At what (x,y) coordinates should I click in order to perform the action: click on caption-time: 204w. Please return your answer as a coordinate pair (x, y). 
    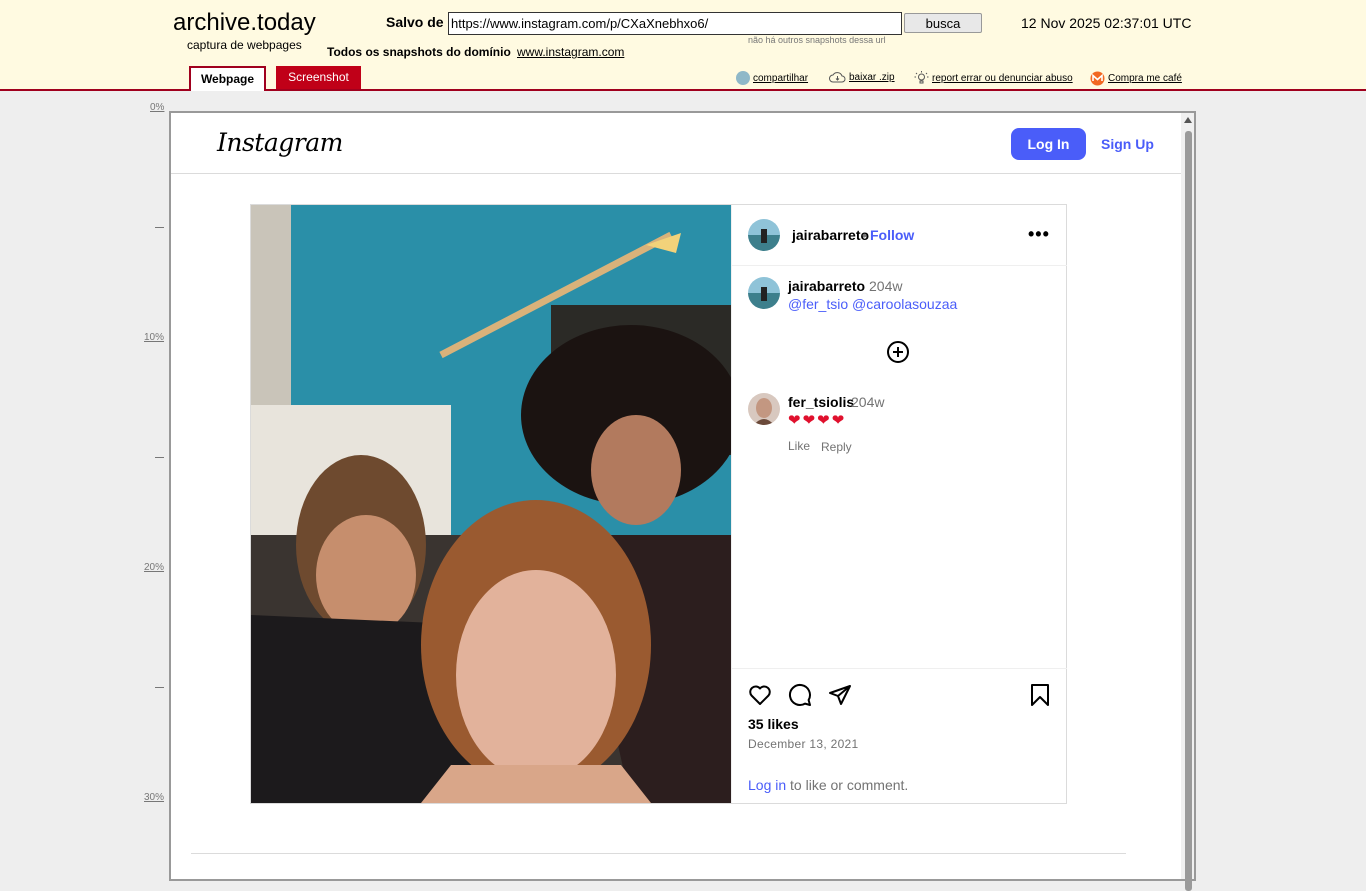
    Looking at the image, I should click on (885, 286).